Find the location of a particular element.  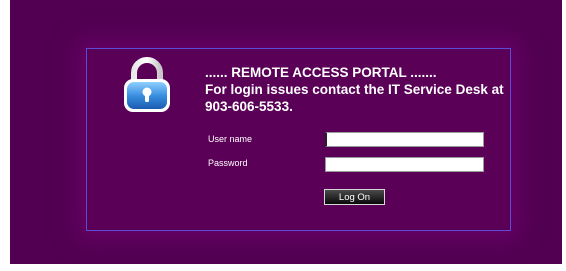

log-on-button: Log On is located at coordinates (354, 197).